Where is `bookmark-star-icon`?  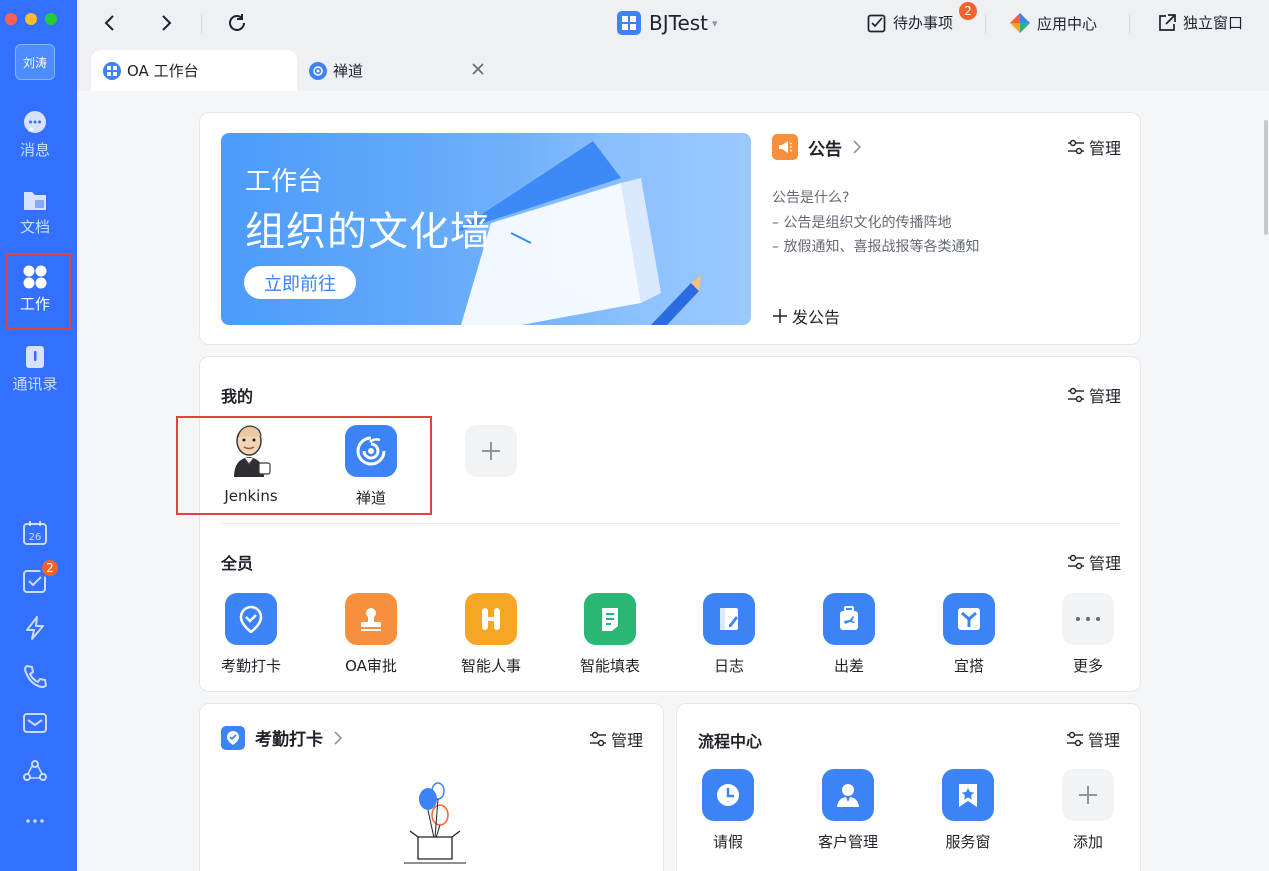 bookmark-star-icon is located at coordinates (968, 795).